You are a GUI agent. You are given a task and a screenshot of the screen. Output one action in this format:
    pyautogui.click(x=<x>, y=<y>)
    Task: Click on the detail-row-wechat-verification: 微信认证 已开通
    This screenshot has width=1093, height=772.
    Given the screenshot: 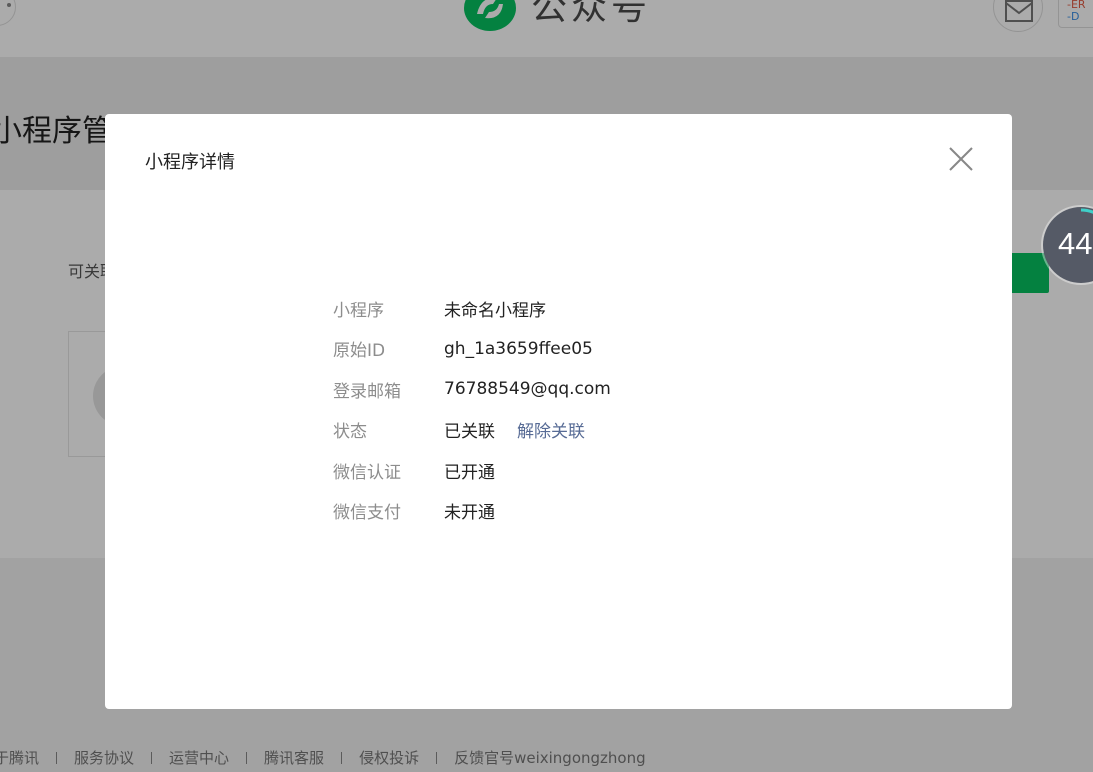 What is the action you would take?
    pyautogui.click(x=472, y=470)
    